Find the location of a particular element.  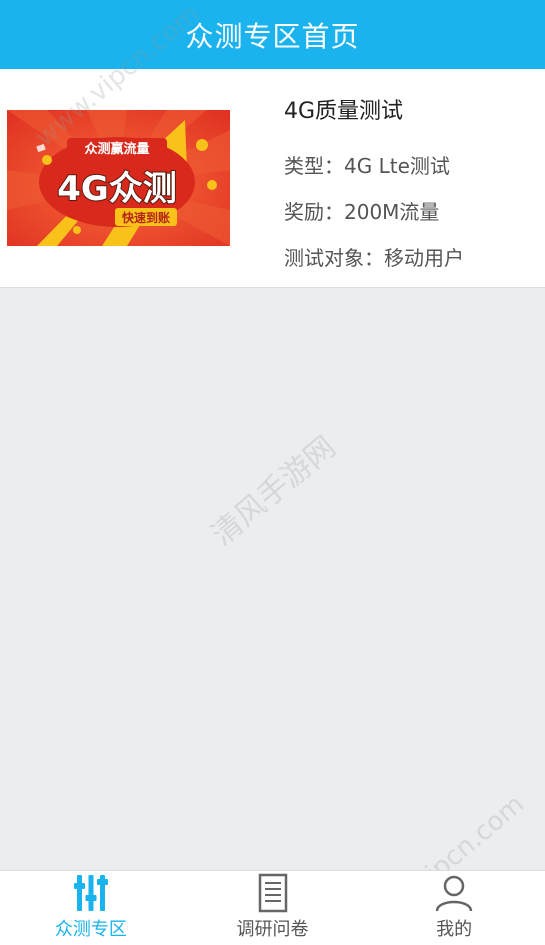

equalizer-icon is located at coordinates (90, 893).